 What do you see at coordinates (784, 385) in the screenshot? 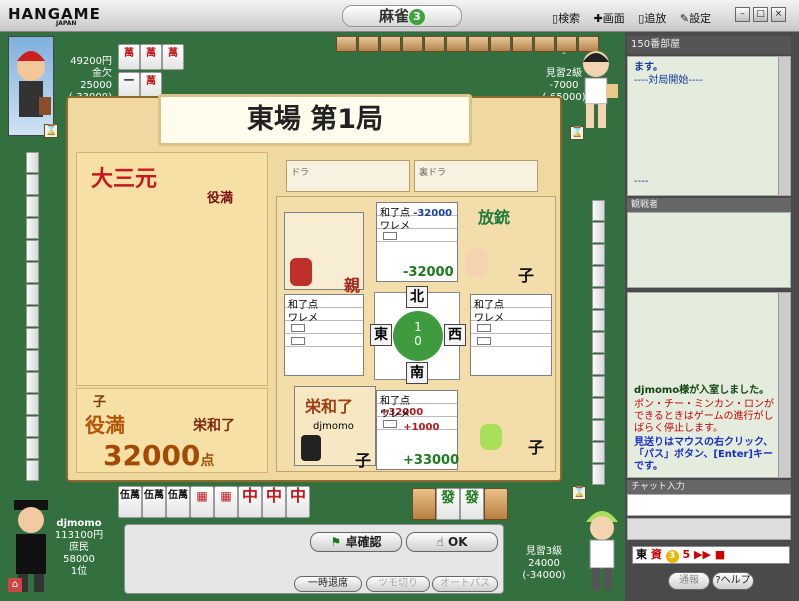
I see `chat-scrollbar` at bounding box center [784, 385].